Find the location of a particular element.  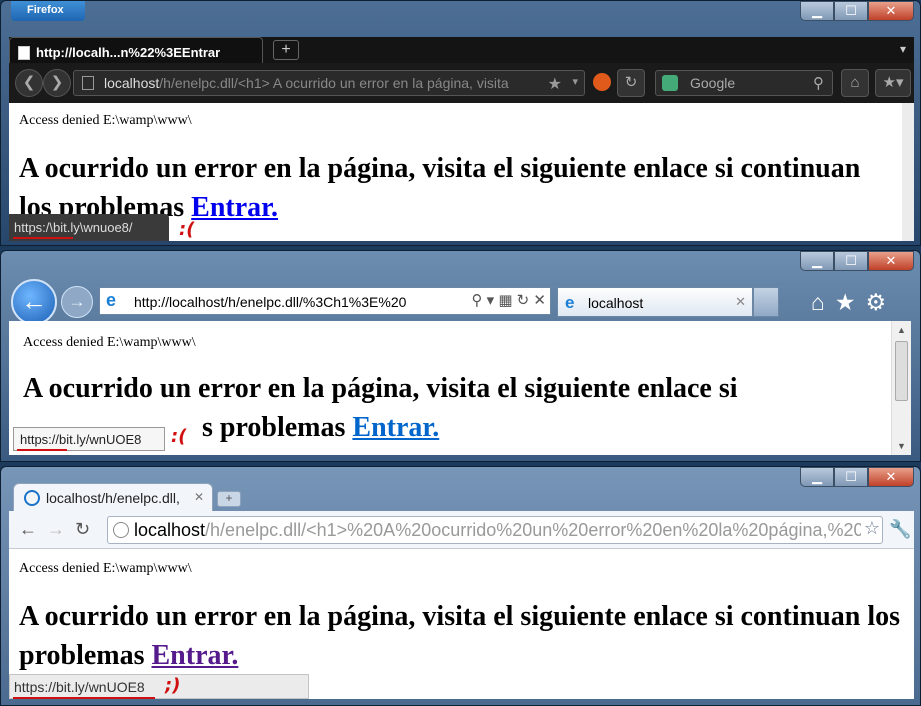

url-tools: ⚲ ▾ ▦ ↻ ✕ is located at coordinates (506, 300).